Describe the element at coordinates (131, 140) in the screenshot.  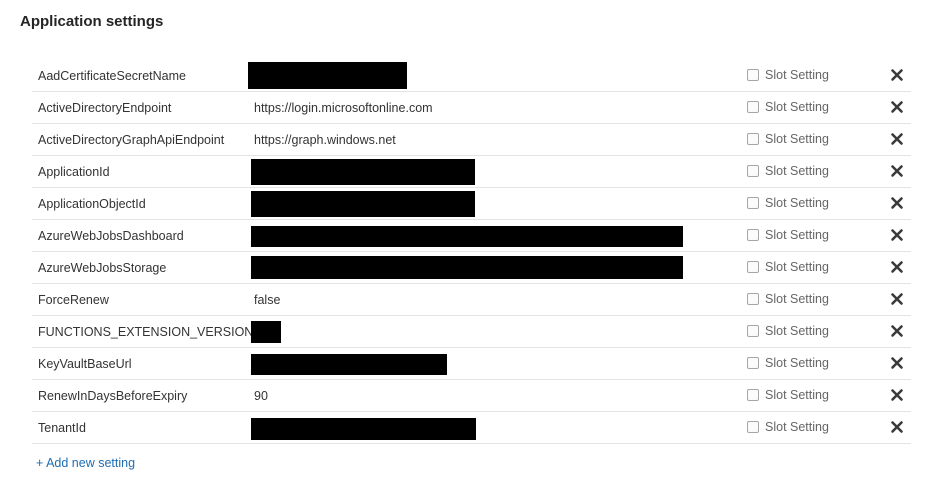
I see `setting-name: ActiveDirectoryGraphApiEndpoint` at that location.